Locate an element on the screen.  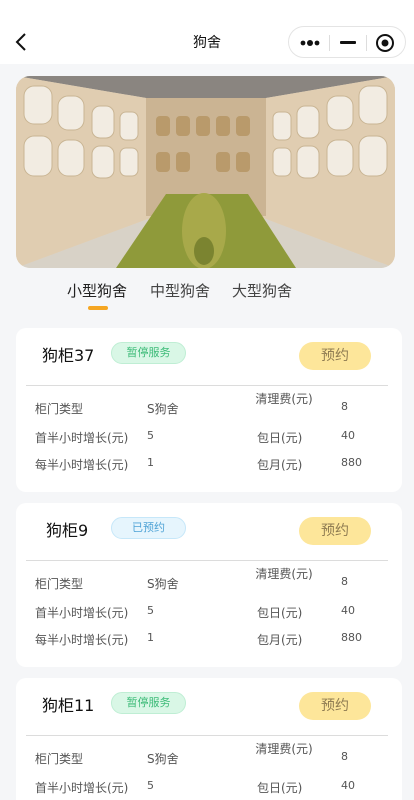
nav-bar: 狗舍 is located at coordinates (207, 32).